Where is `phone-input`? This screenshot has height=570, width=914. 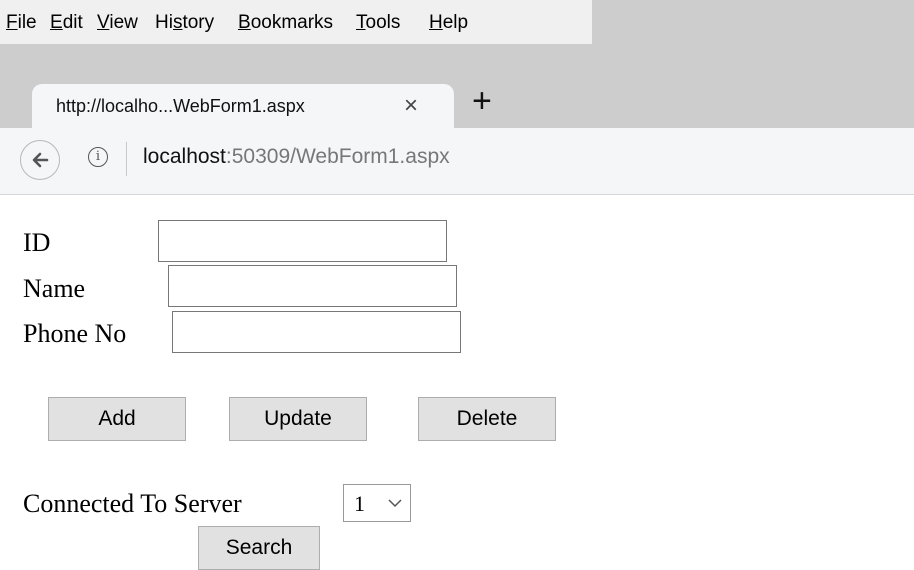
phone-input is located at coordinates (316, 332).